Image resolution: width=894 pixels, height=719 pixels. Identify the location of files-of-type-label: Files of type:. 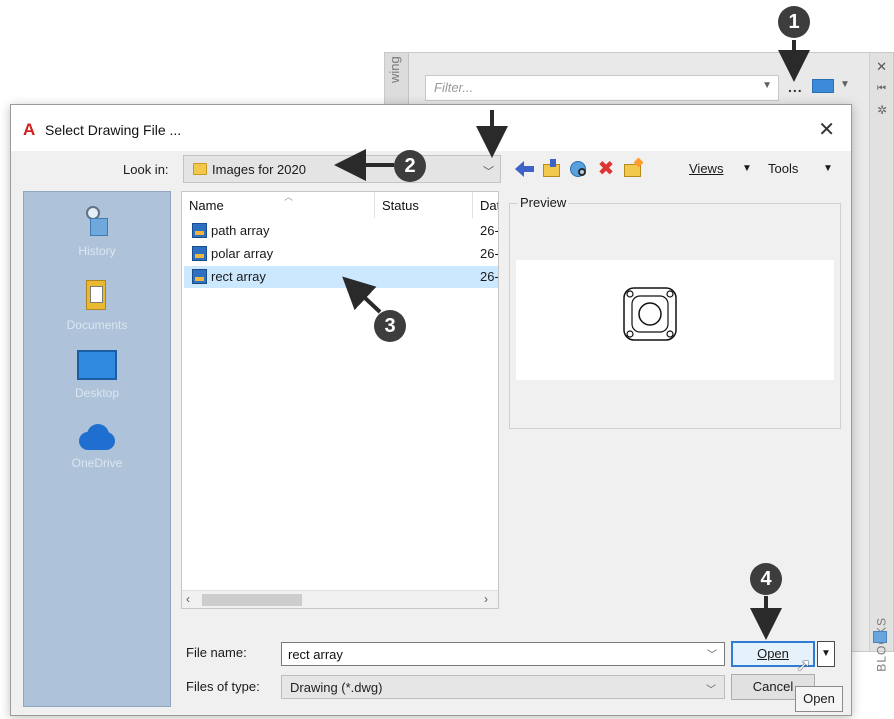
(223, 686).